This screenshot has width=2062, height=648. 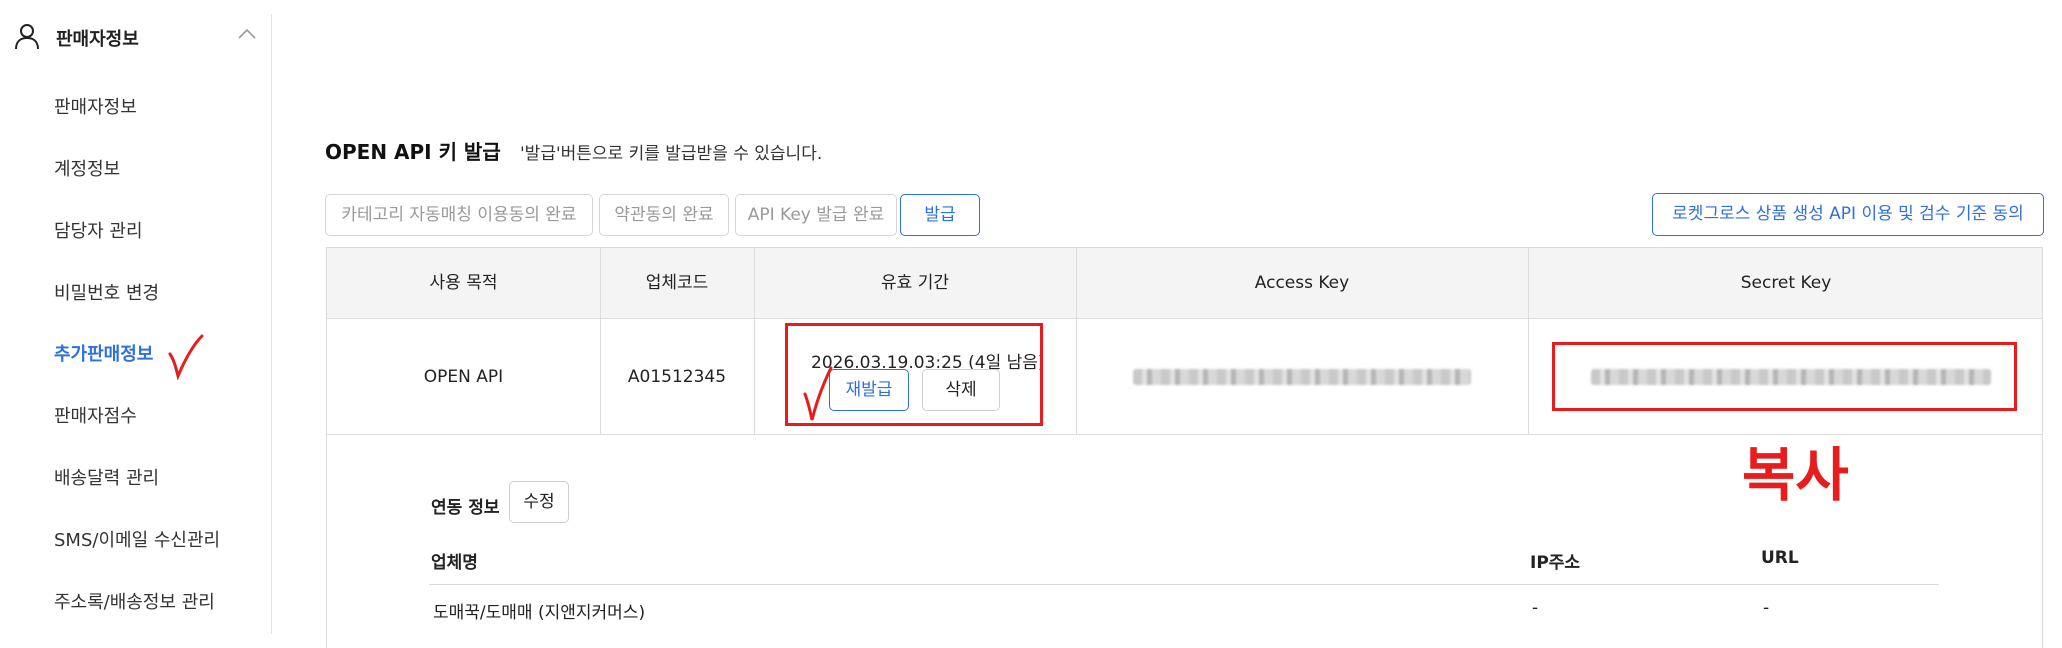 I want to click on copy-annotation-text: 복사, so click(x=1795, y=475).